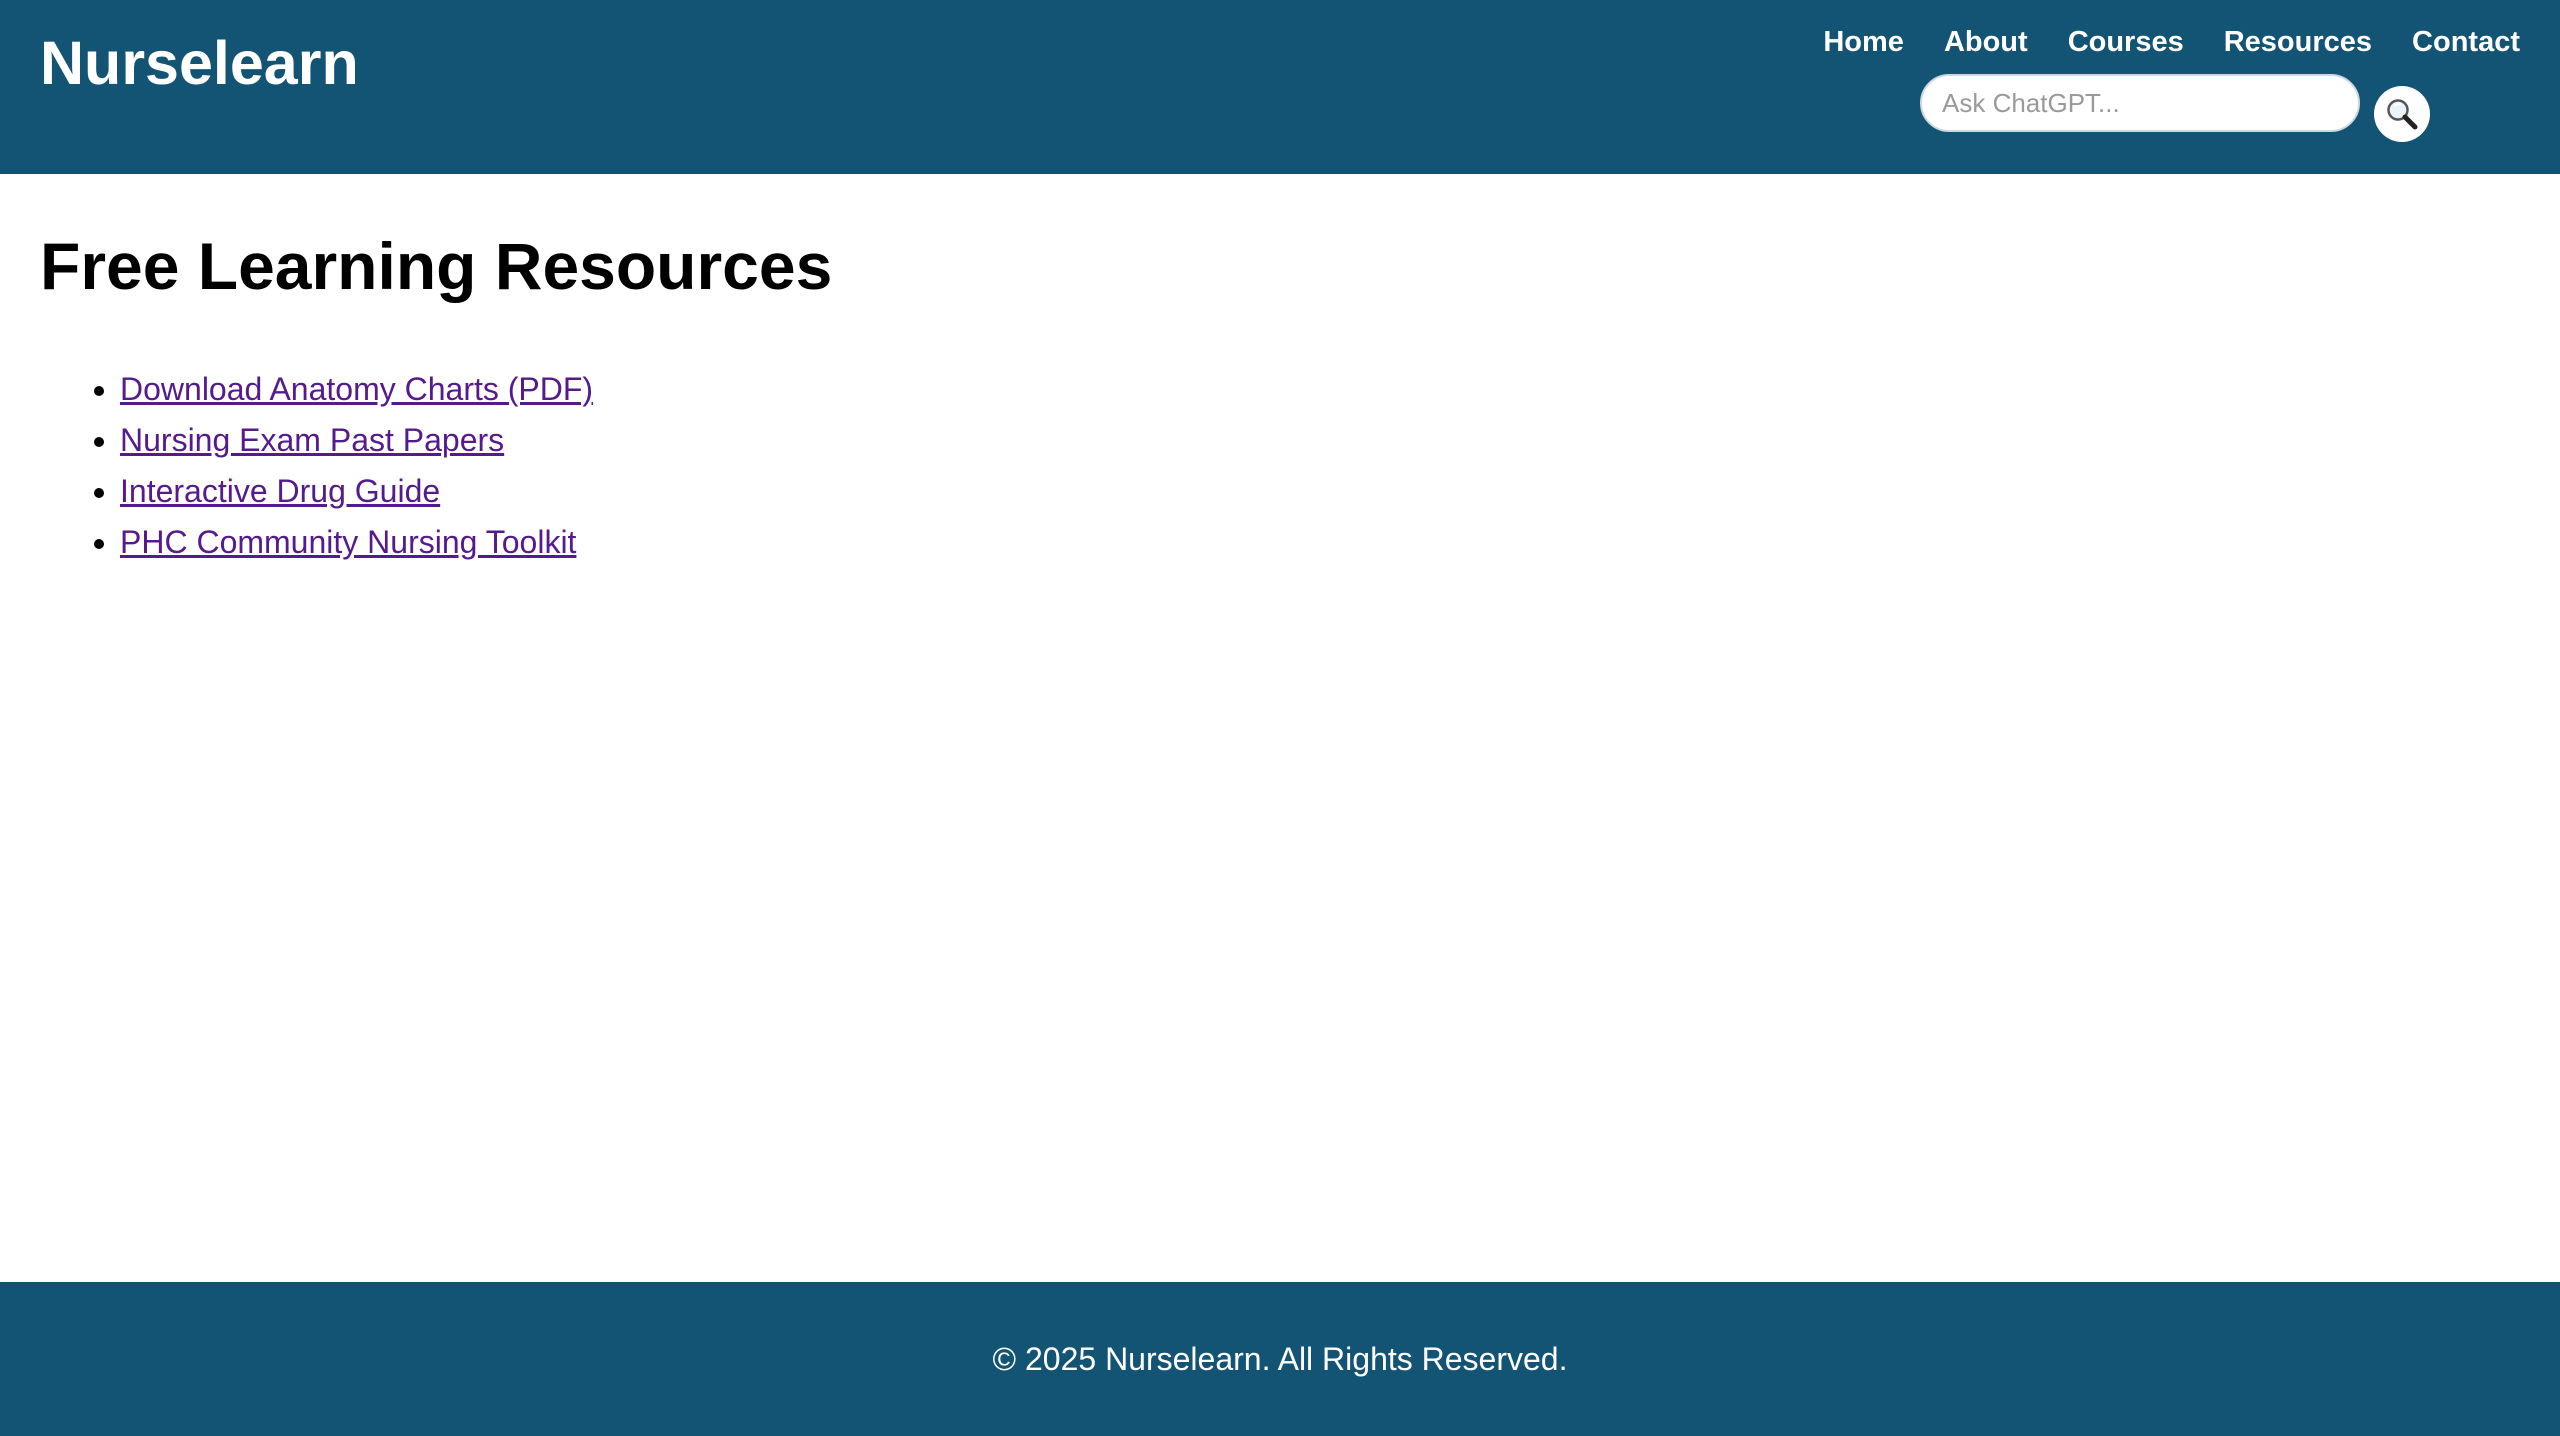 The image size is (2560, 1436). I want to click on site-logo: Nurselearn, so click(199, 63).